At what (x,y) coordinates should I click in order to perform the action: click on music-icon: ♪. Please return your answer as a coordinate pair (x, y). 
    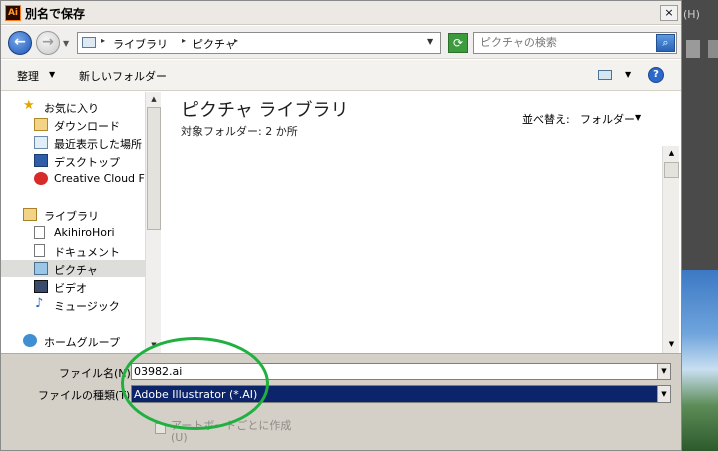
    Looking at the image, I should click on (39, 303).